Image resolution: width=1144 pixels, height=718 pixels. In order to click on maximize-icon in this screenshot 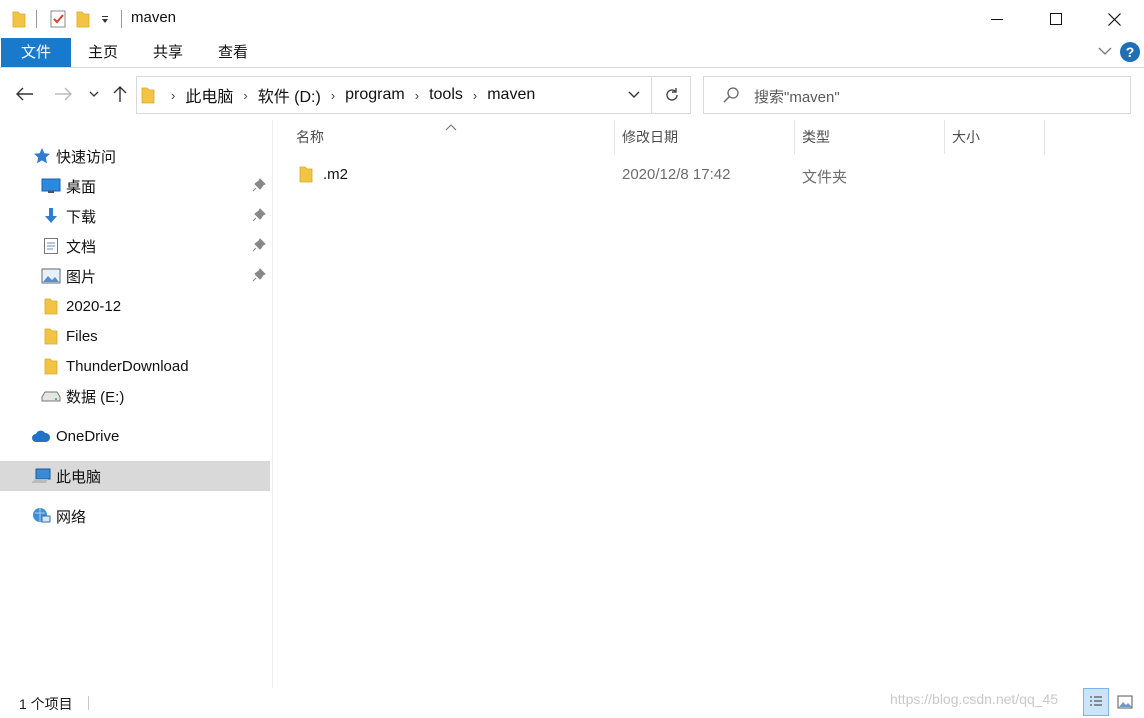, I will do `click(1055, 19)`.